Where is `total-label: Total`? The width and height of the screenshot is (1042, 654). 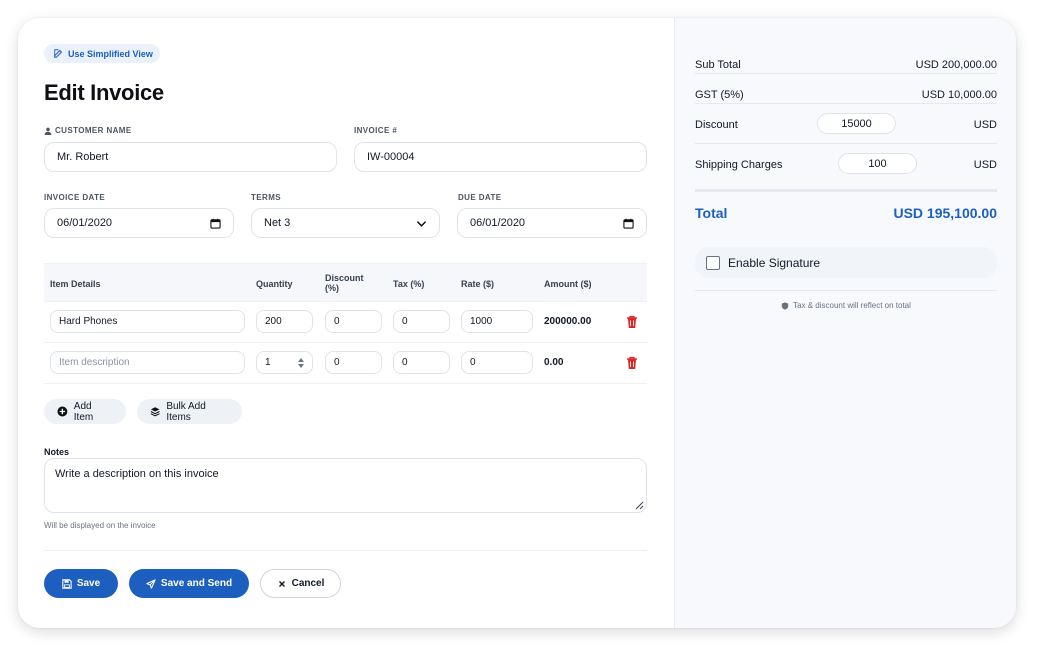
total-label: Total is located at coordinates (711, 213).